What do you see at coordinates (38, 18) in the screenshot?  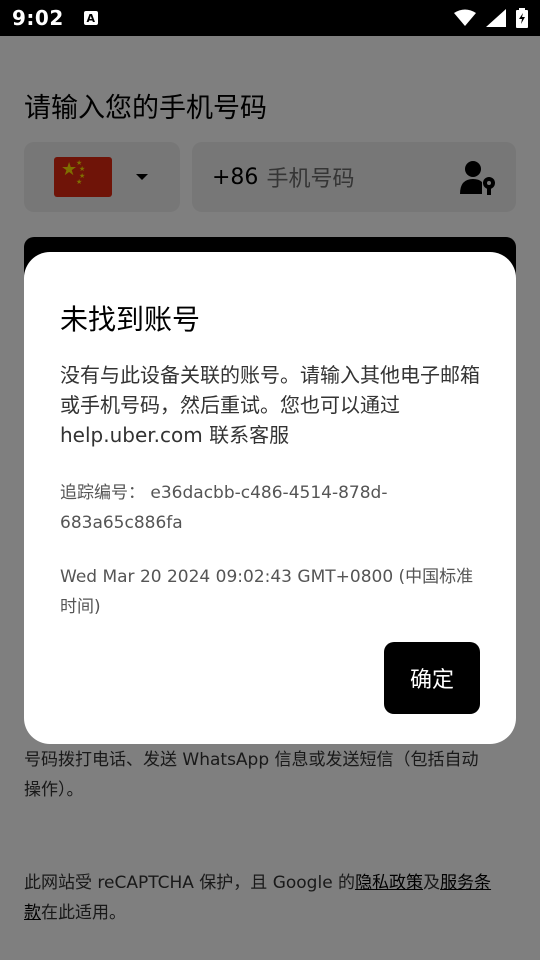 I see `status-time: 9:02` at bounding box center [38, 18].